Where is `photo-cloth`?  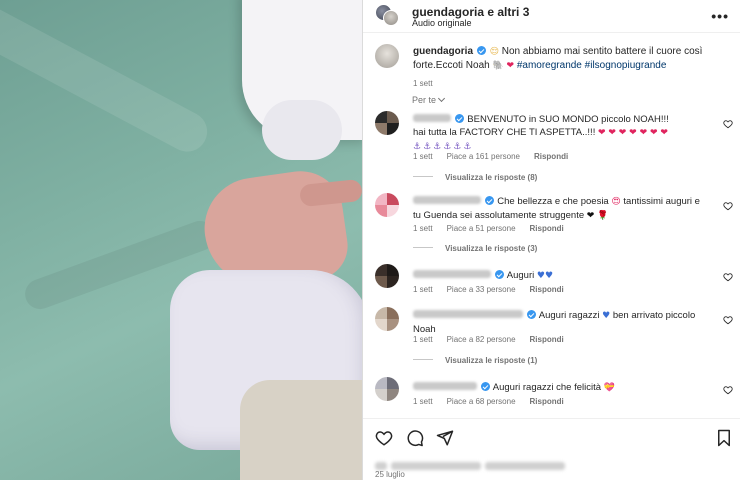 photo-cloth is located at coordinates (301, 430).